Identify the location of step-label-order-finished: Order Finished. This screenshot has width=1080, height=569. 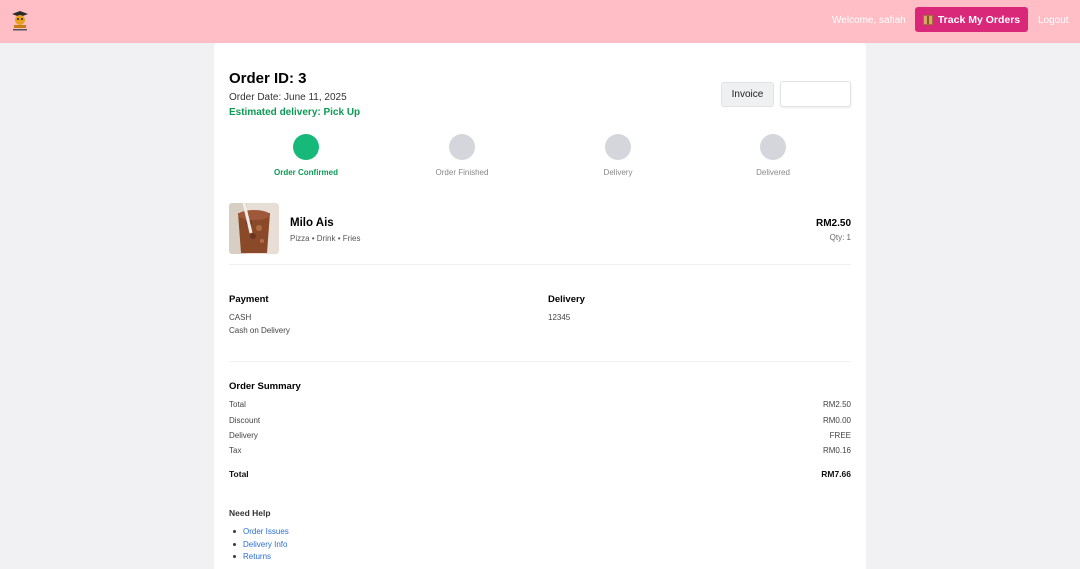
(462, 172).